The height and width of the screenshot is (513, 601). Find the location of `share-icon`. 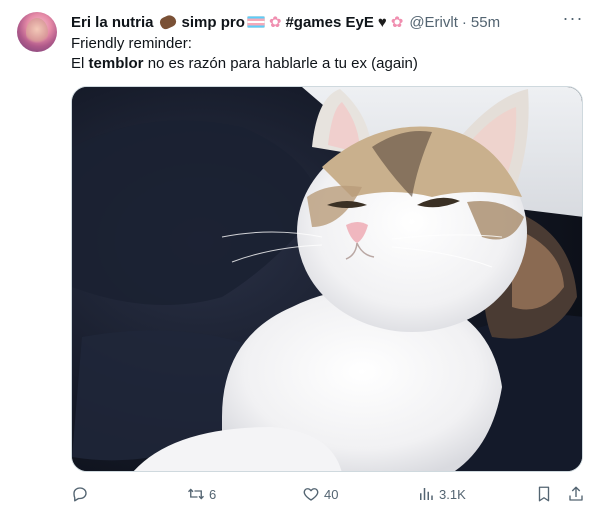

share-icon is located at coordinates (576, 493).